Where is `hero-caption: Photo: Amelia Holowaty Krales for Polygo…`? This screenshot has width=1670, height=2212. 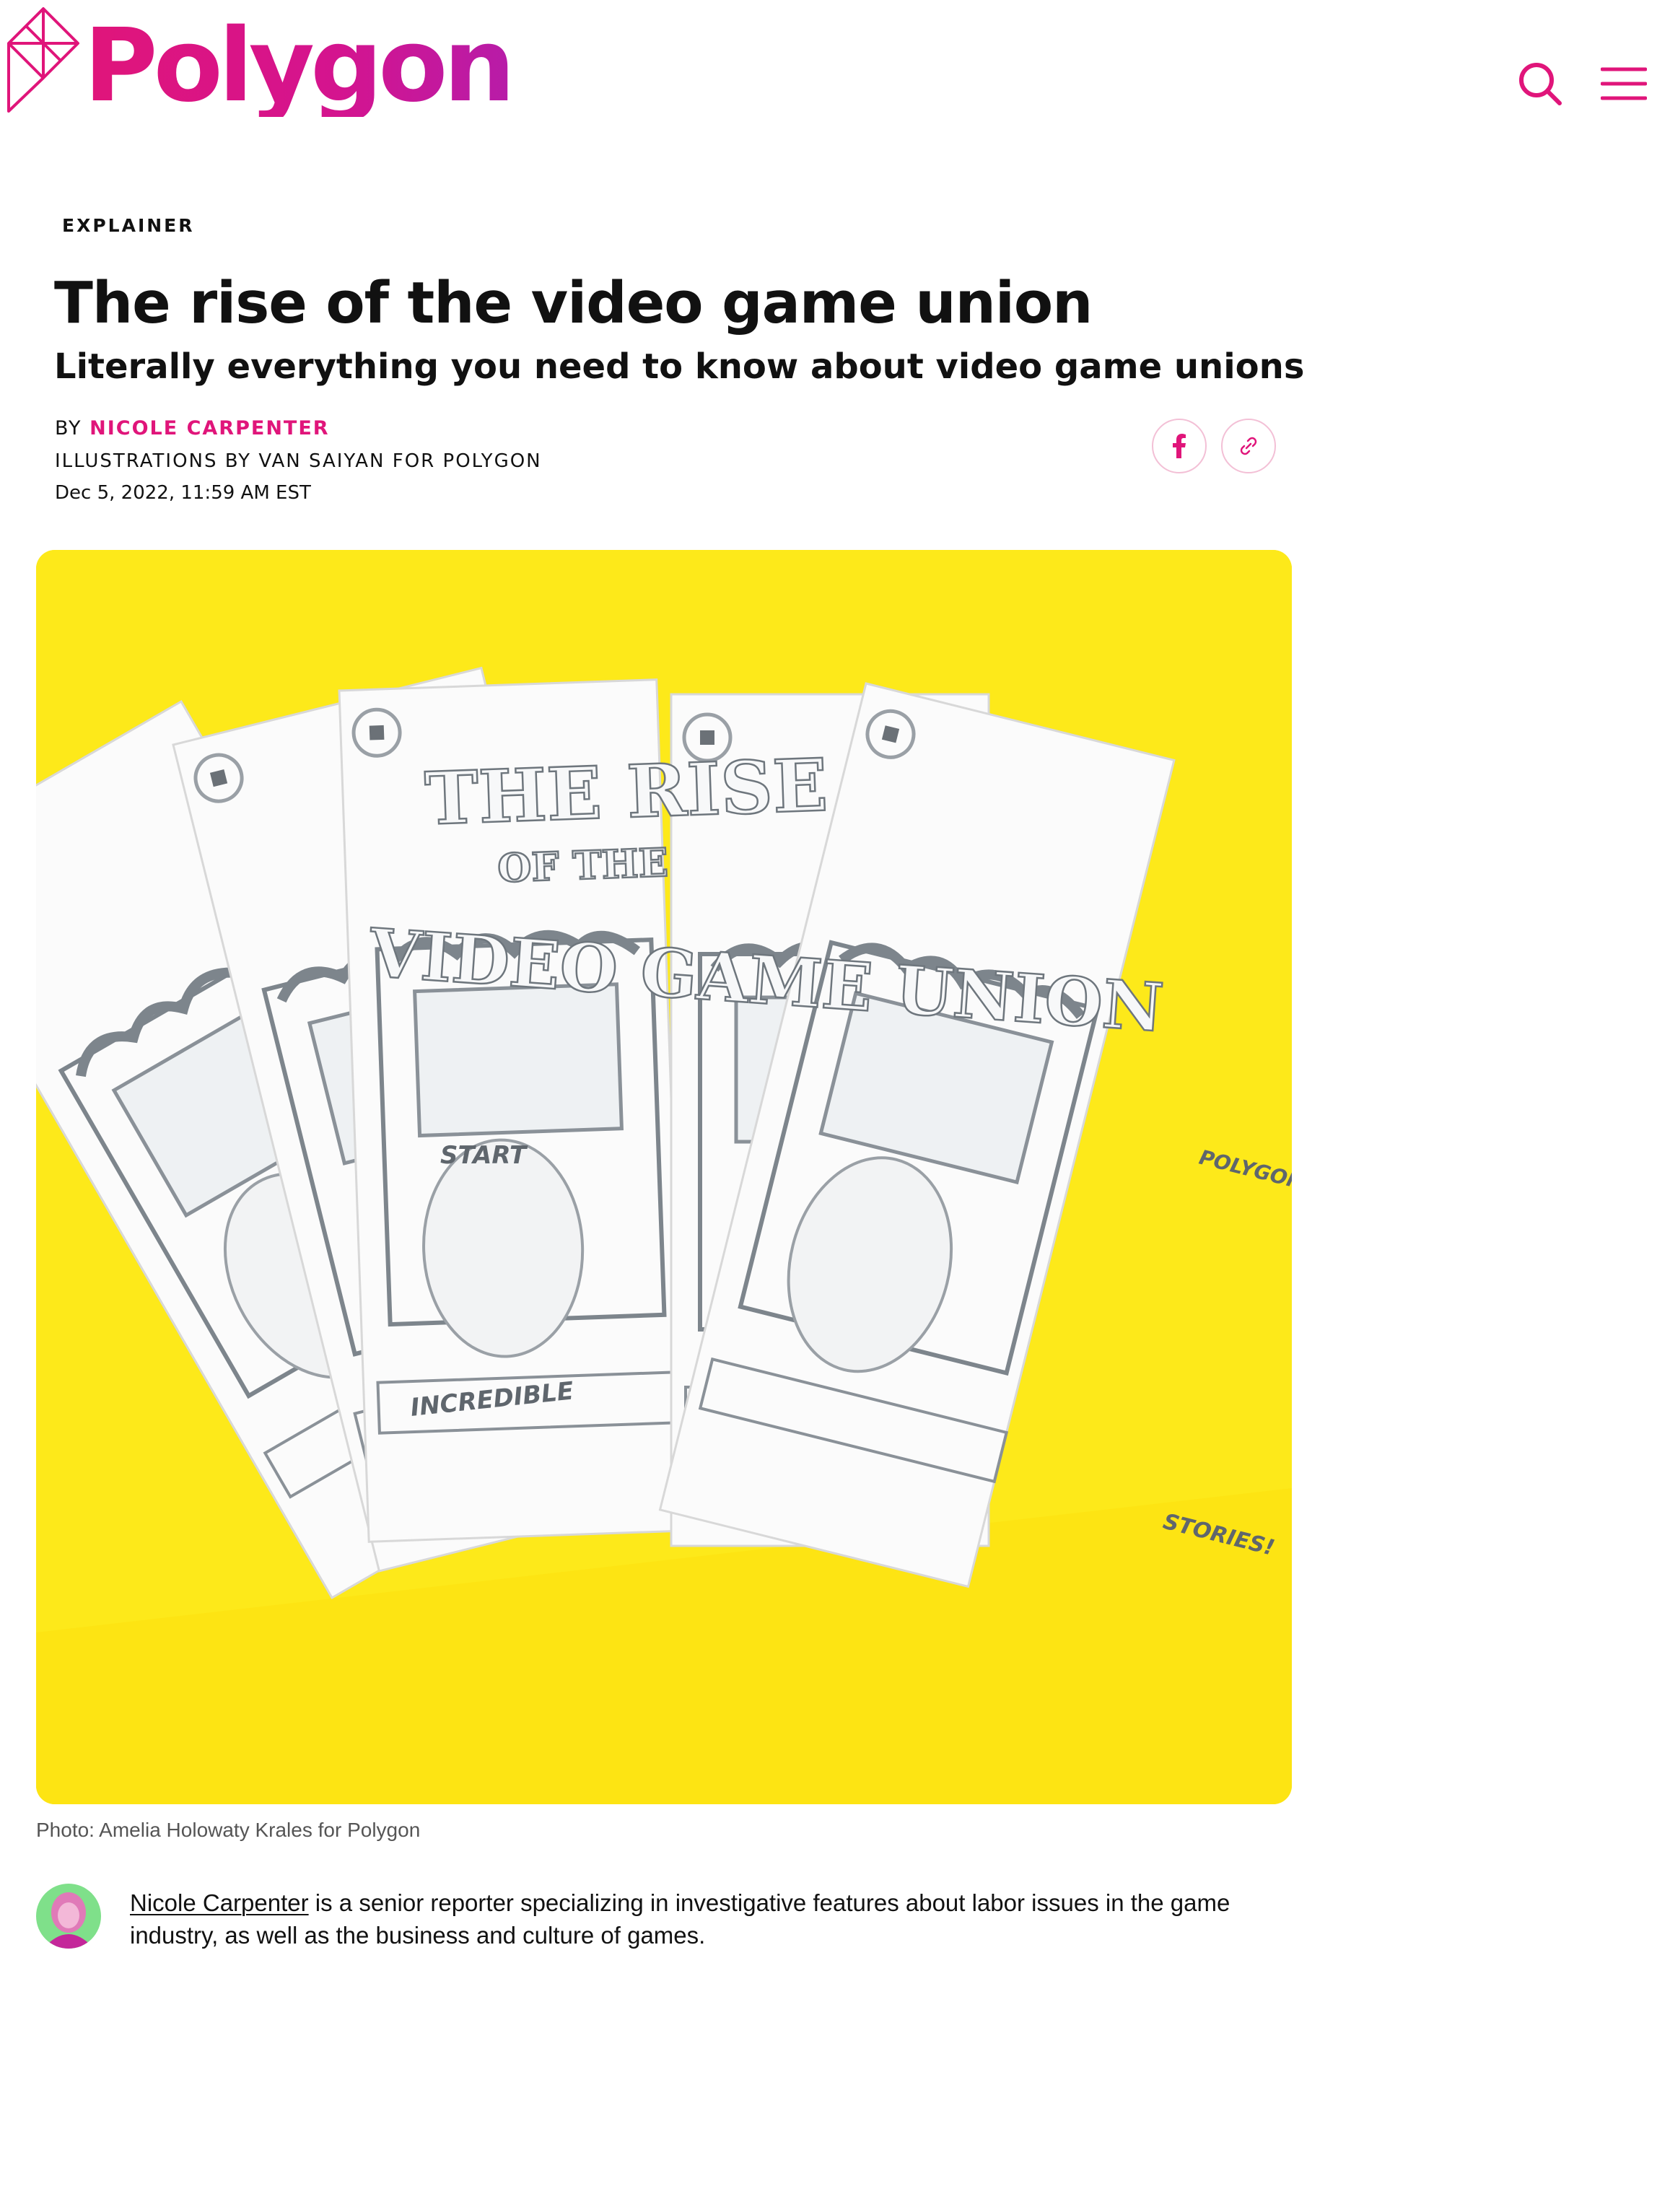
hero-caption: Photo: Amelia Holowaty Krales for Polygo… is located at coordinates (228, 1830).